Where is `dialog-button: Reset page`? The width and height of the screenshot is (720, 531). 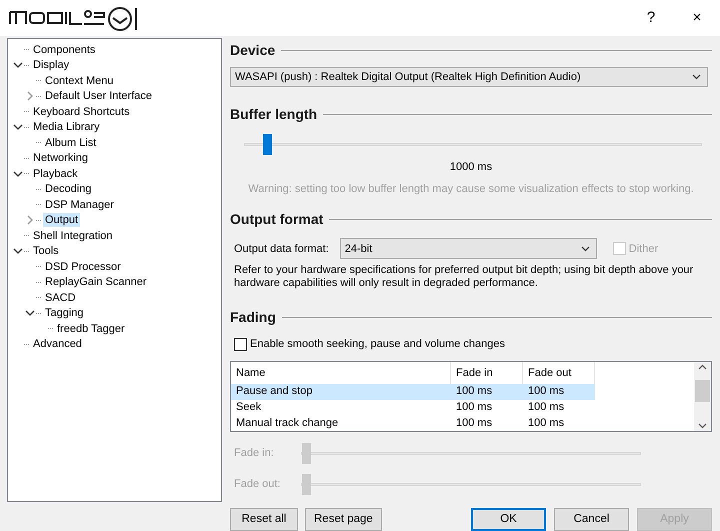 dialog-button: Reset page is located at coordinates (343, 519).